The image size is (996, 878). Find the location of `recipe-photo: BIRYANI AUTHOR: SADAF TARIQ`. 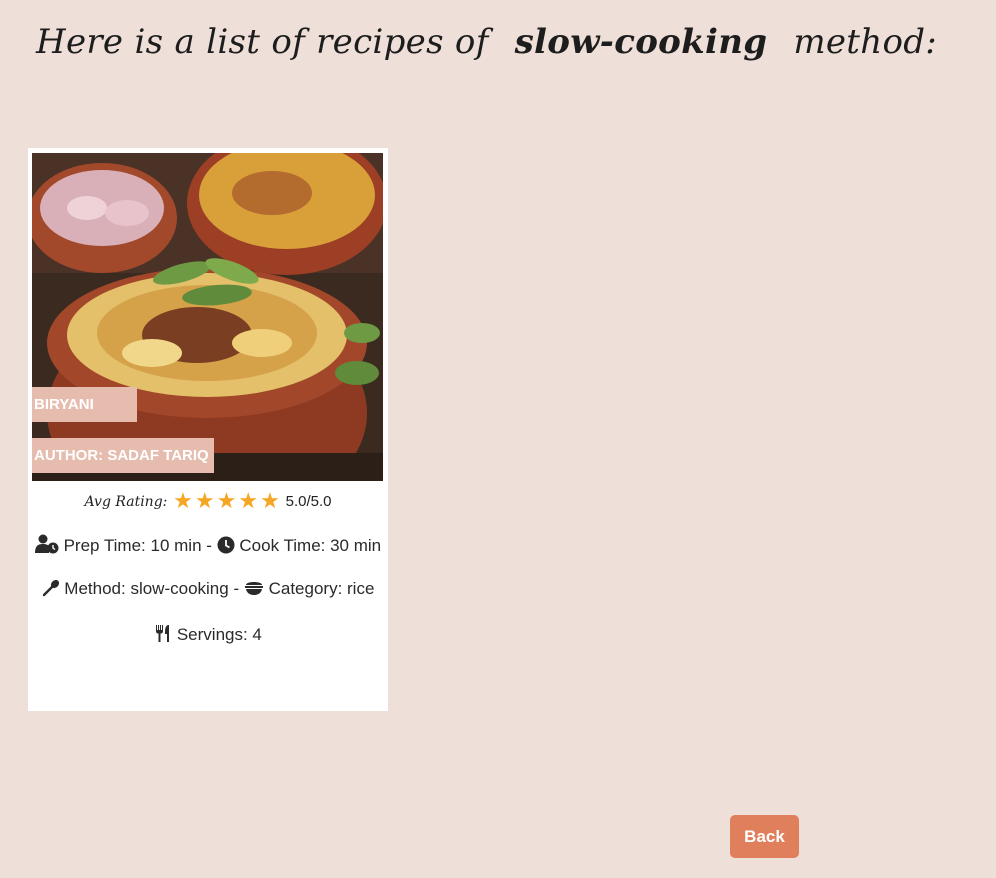

recipe-photo: BIRYANI AUTHOR: SADAF TARIQ is located at coordinates (207, 317).